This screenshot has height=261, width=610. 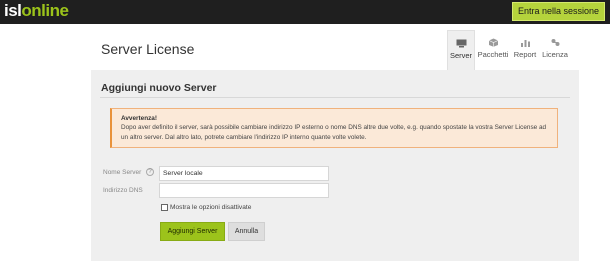 I want to click on show-disabled-options-row: Mostra le opzioni disattivate, so click(x=206, y=207).